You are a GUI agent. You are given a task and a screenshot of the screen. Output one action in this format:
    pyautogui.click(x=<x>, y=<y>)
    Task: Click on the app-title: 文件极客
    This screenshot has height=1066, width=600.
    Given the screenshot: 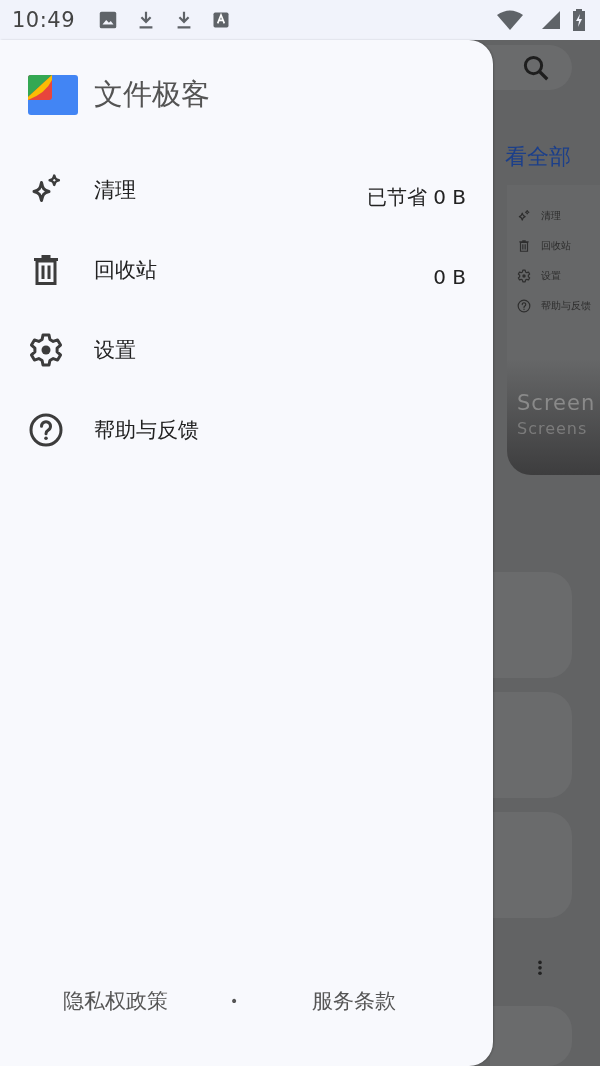 What is the action you would take?
    pyautogui.click(x=152, y=94)
    